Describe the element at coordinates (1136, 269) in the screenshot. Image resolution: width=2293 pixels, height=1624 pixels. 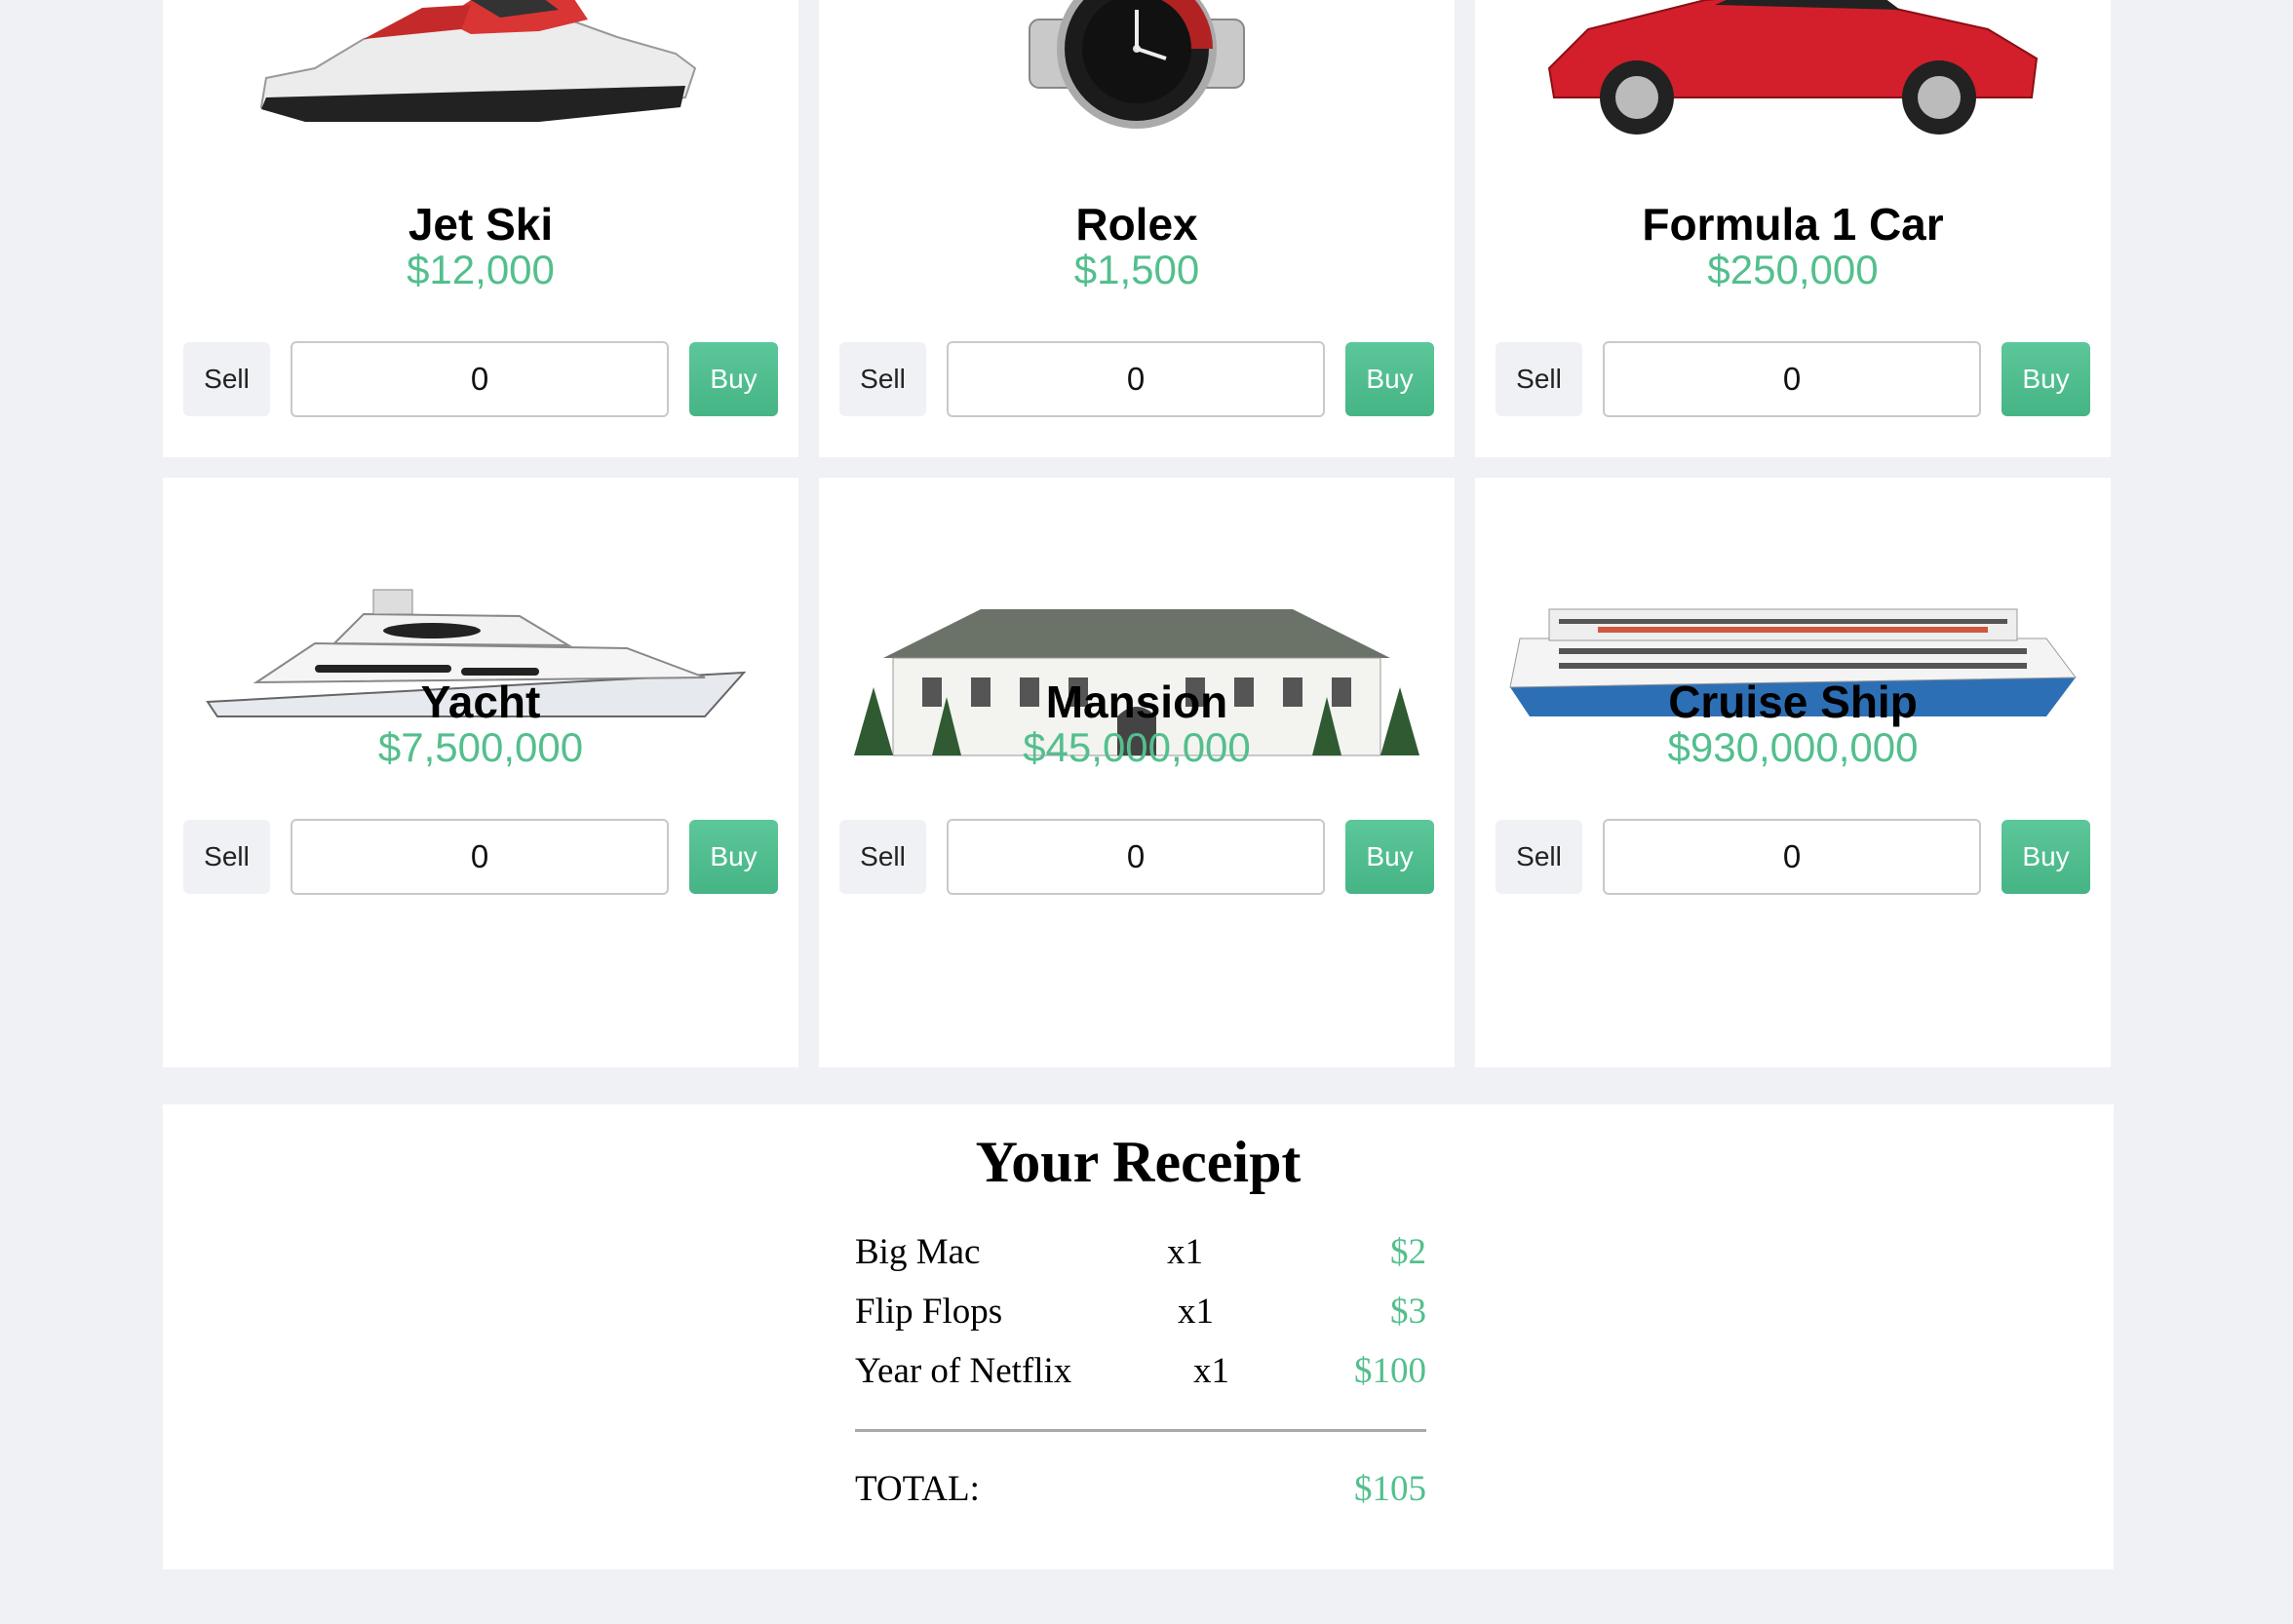
I see `product-price: $1,500` at that location.